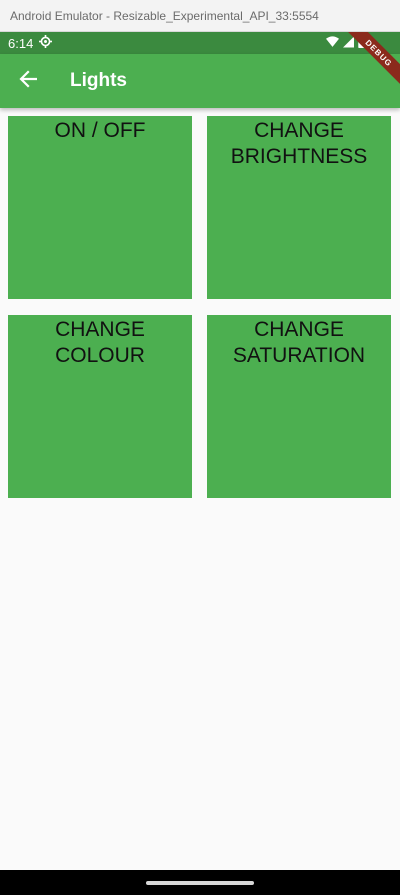  I want to click on page-title: Lights, so click(98, 80).